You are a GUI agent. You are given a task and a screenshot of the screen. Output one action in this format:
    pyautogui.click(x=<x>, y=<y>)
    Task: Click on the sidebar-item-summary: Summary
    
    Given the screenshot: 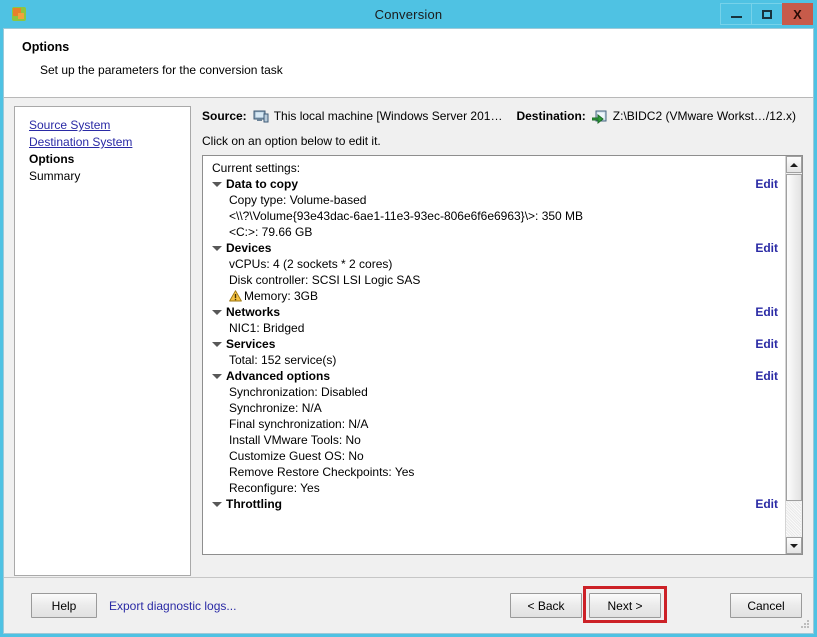 What is the action you would take?
    pyautogui.click(x=109, y=176)
    